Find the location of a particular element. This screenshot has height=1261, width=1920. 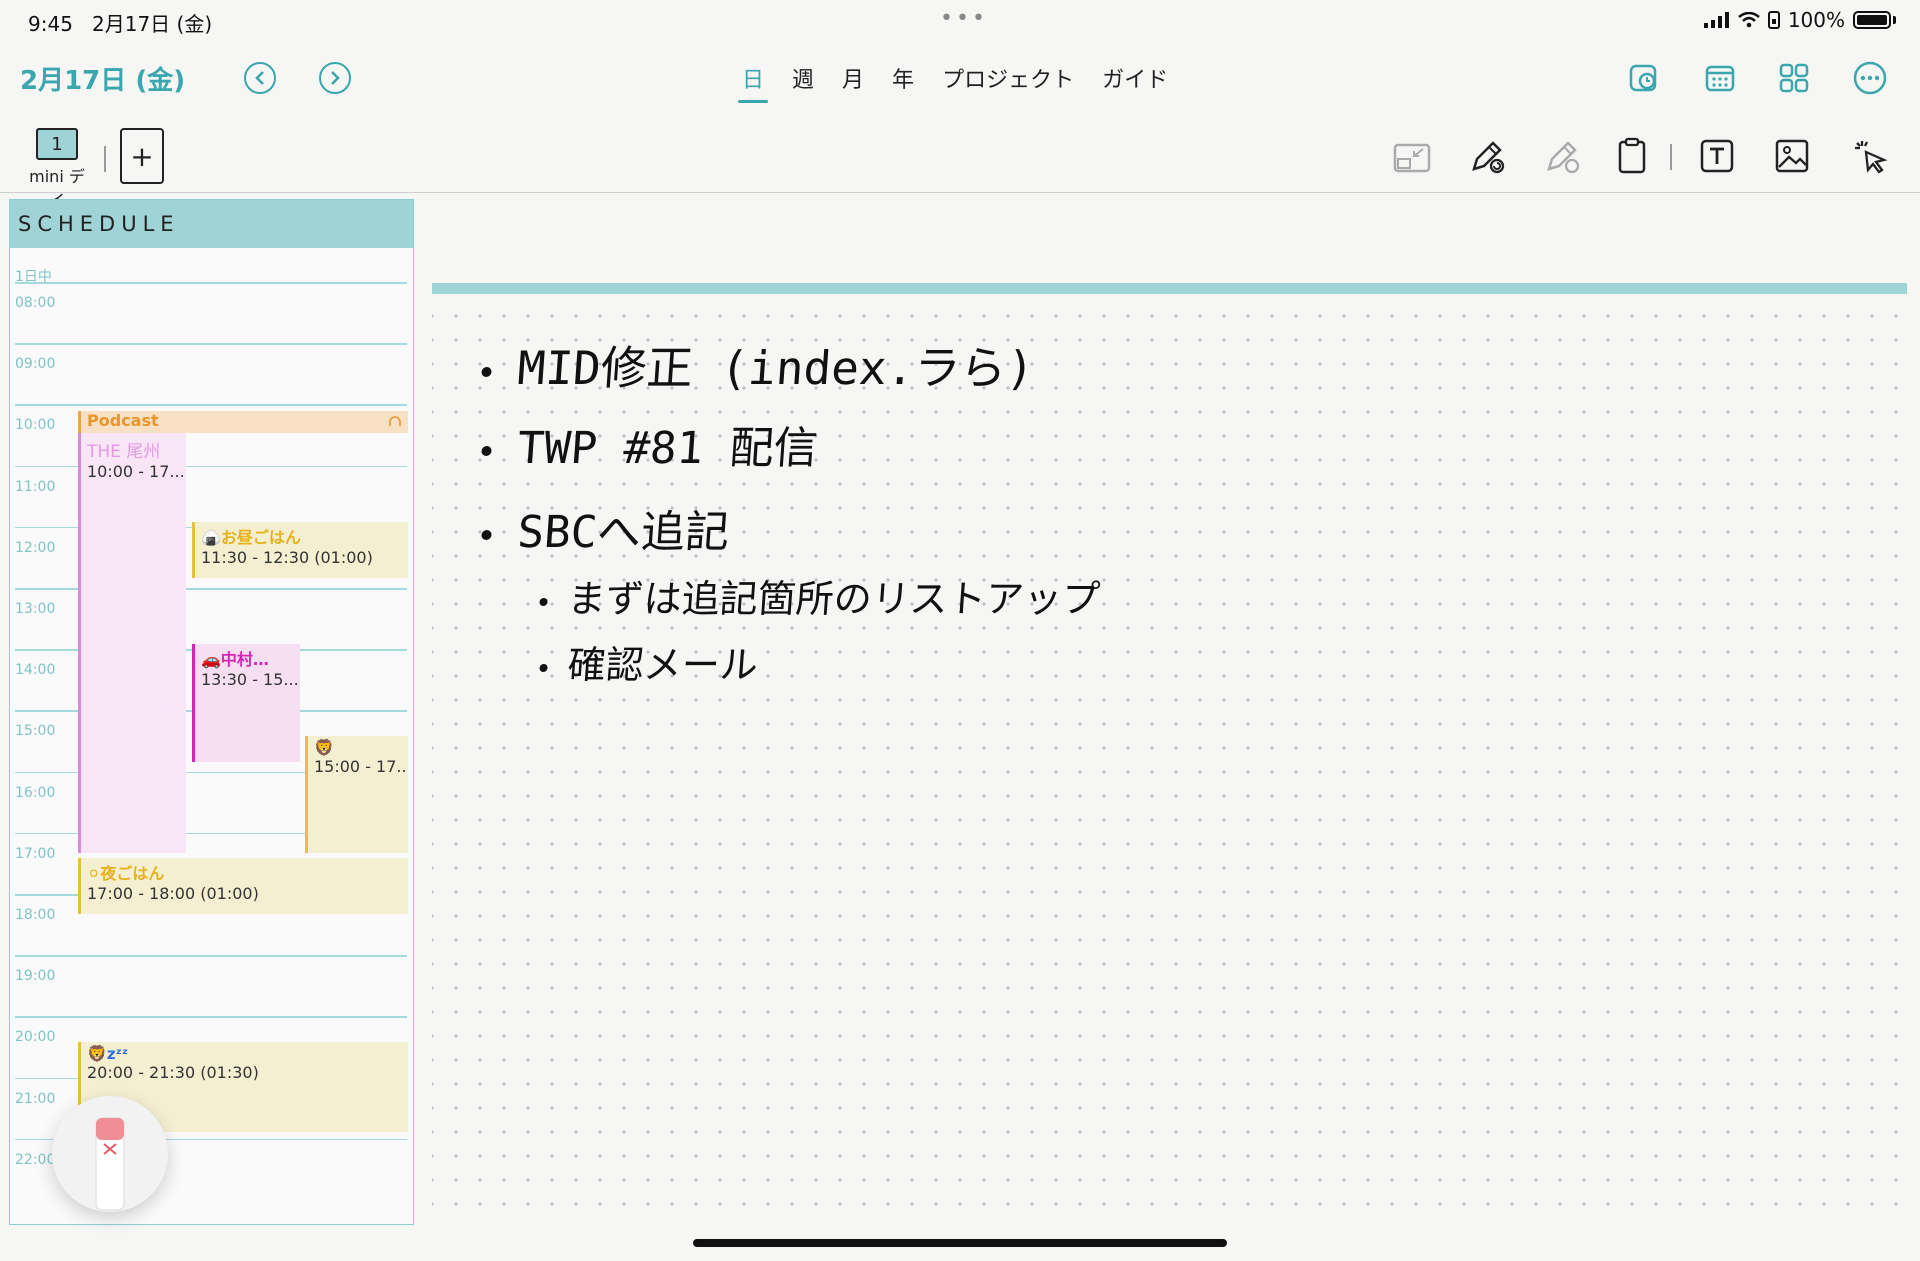

next-day-button is located at coordinates (335, 78).